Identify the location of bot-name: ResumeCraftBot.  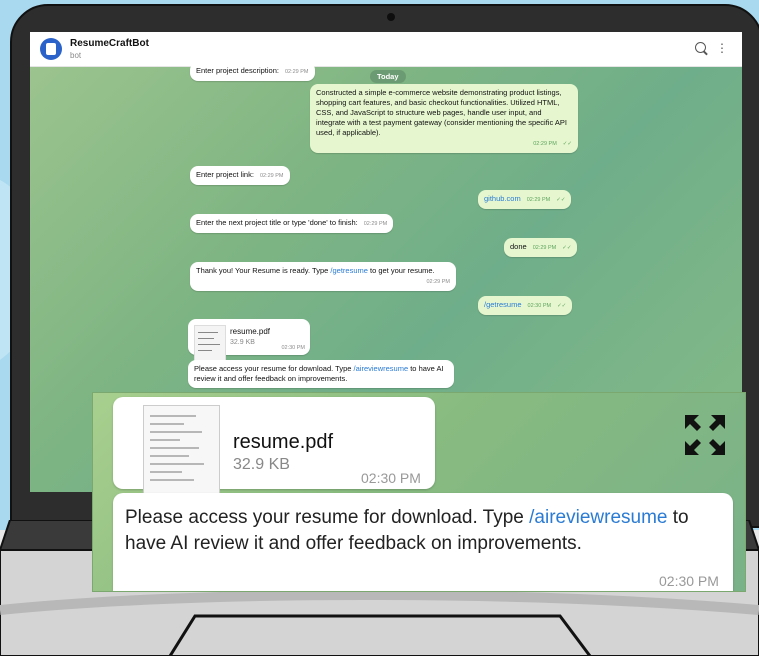
(109, 43).